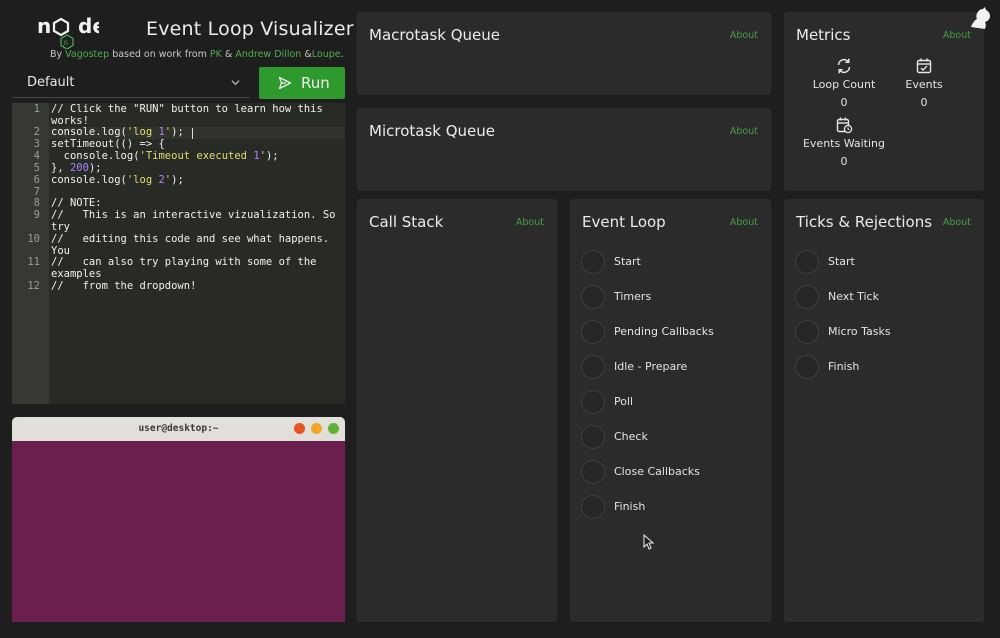  Describe the element at coordinates (87, 54) in the screenshot. I see `author-link: Vagostep` at that location.